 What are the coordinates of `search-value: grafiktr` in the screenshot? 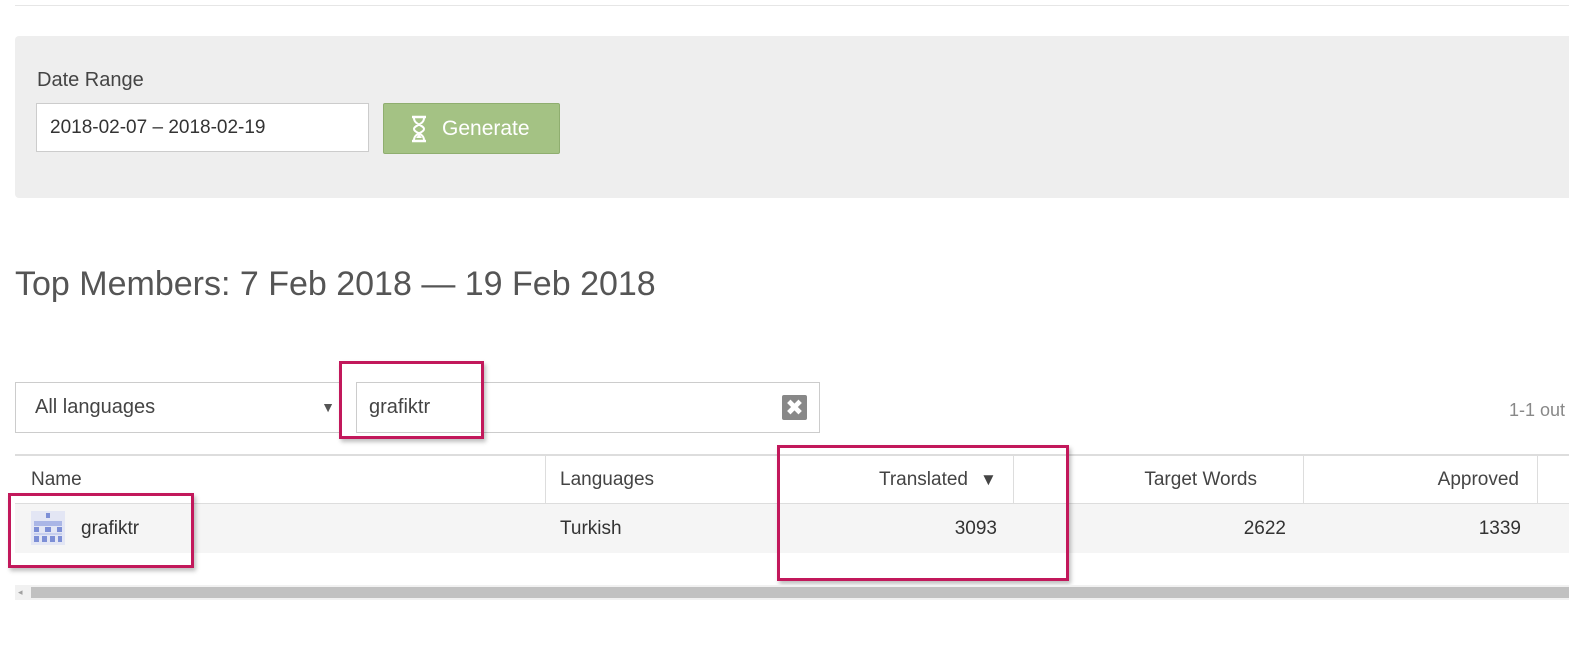 It's located at (400, 407).